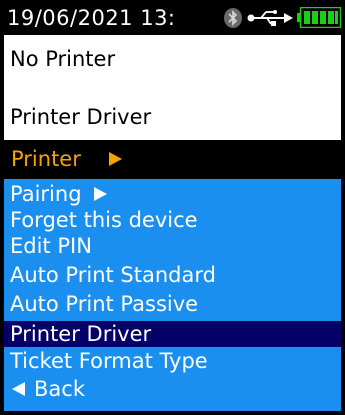  I want to click on menu-item-label: Ticket Format Type, so click(109, 361).